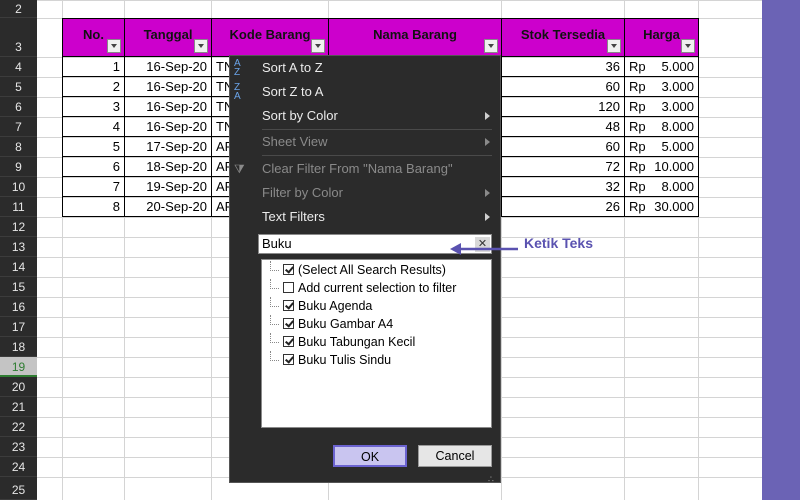 This screenshot has height=500, width=800. What do you see at coordinates (18, 147) in the screenshot?
I see `row-header: 8` at bounding box center [18, 147].